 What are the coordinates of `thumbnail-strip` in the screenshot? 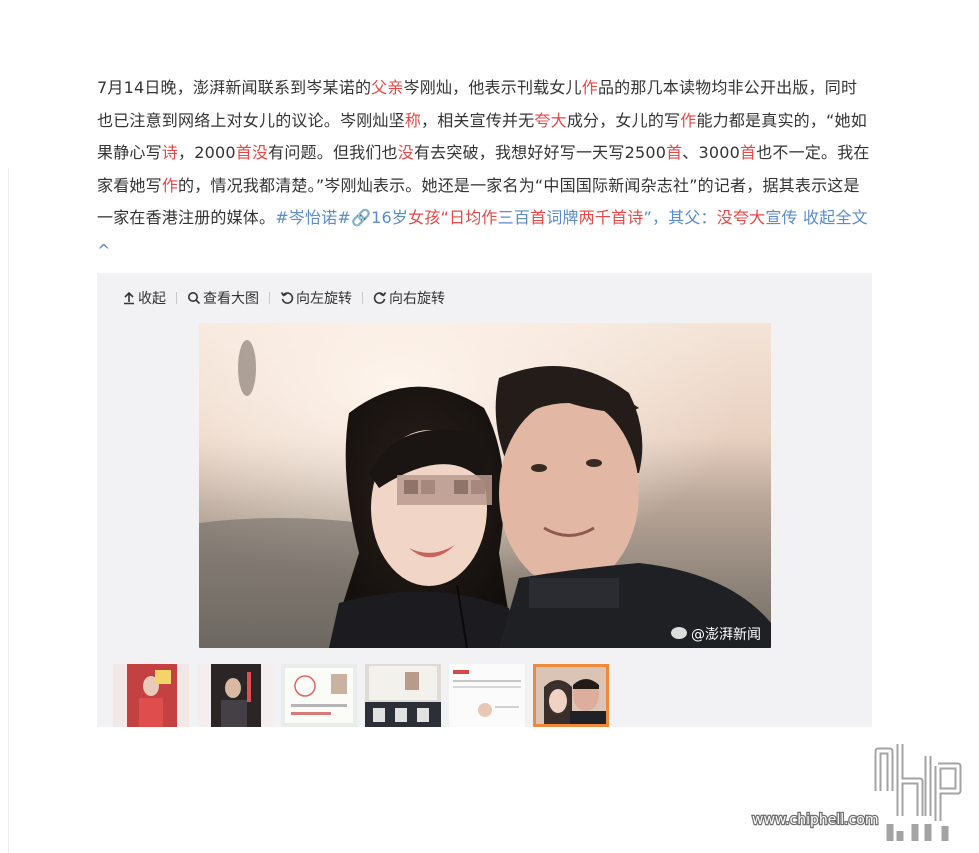 It's located at (361, 695).